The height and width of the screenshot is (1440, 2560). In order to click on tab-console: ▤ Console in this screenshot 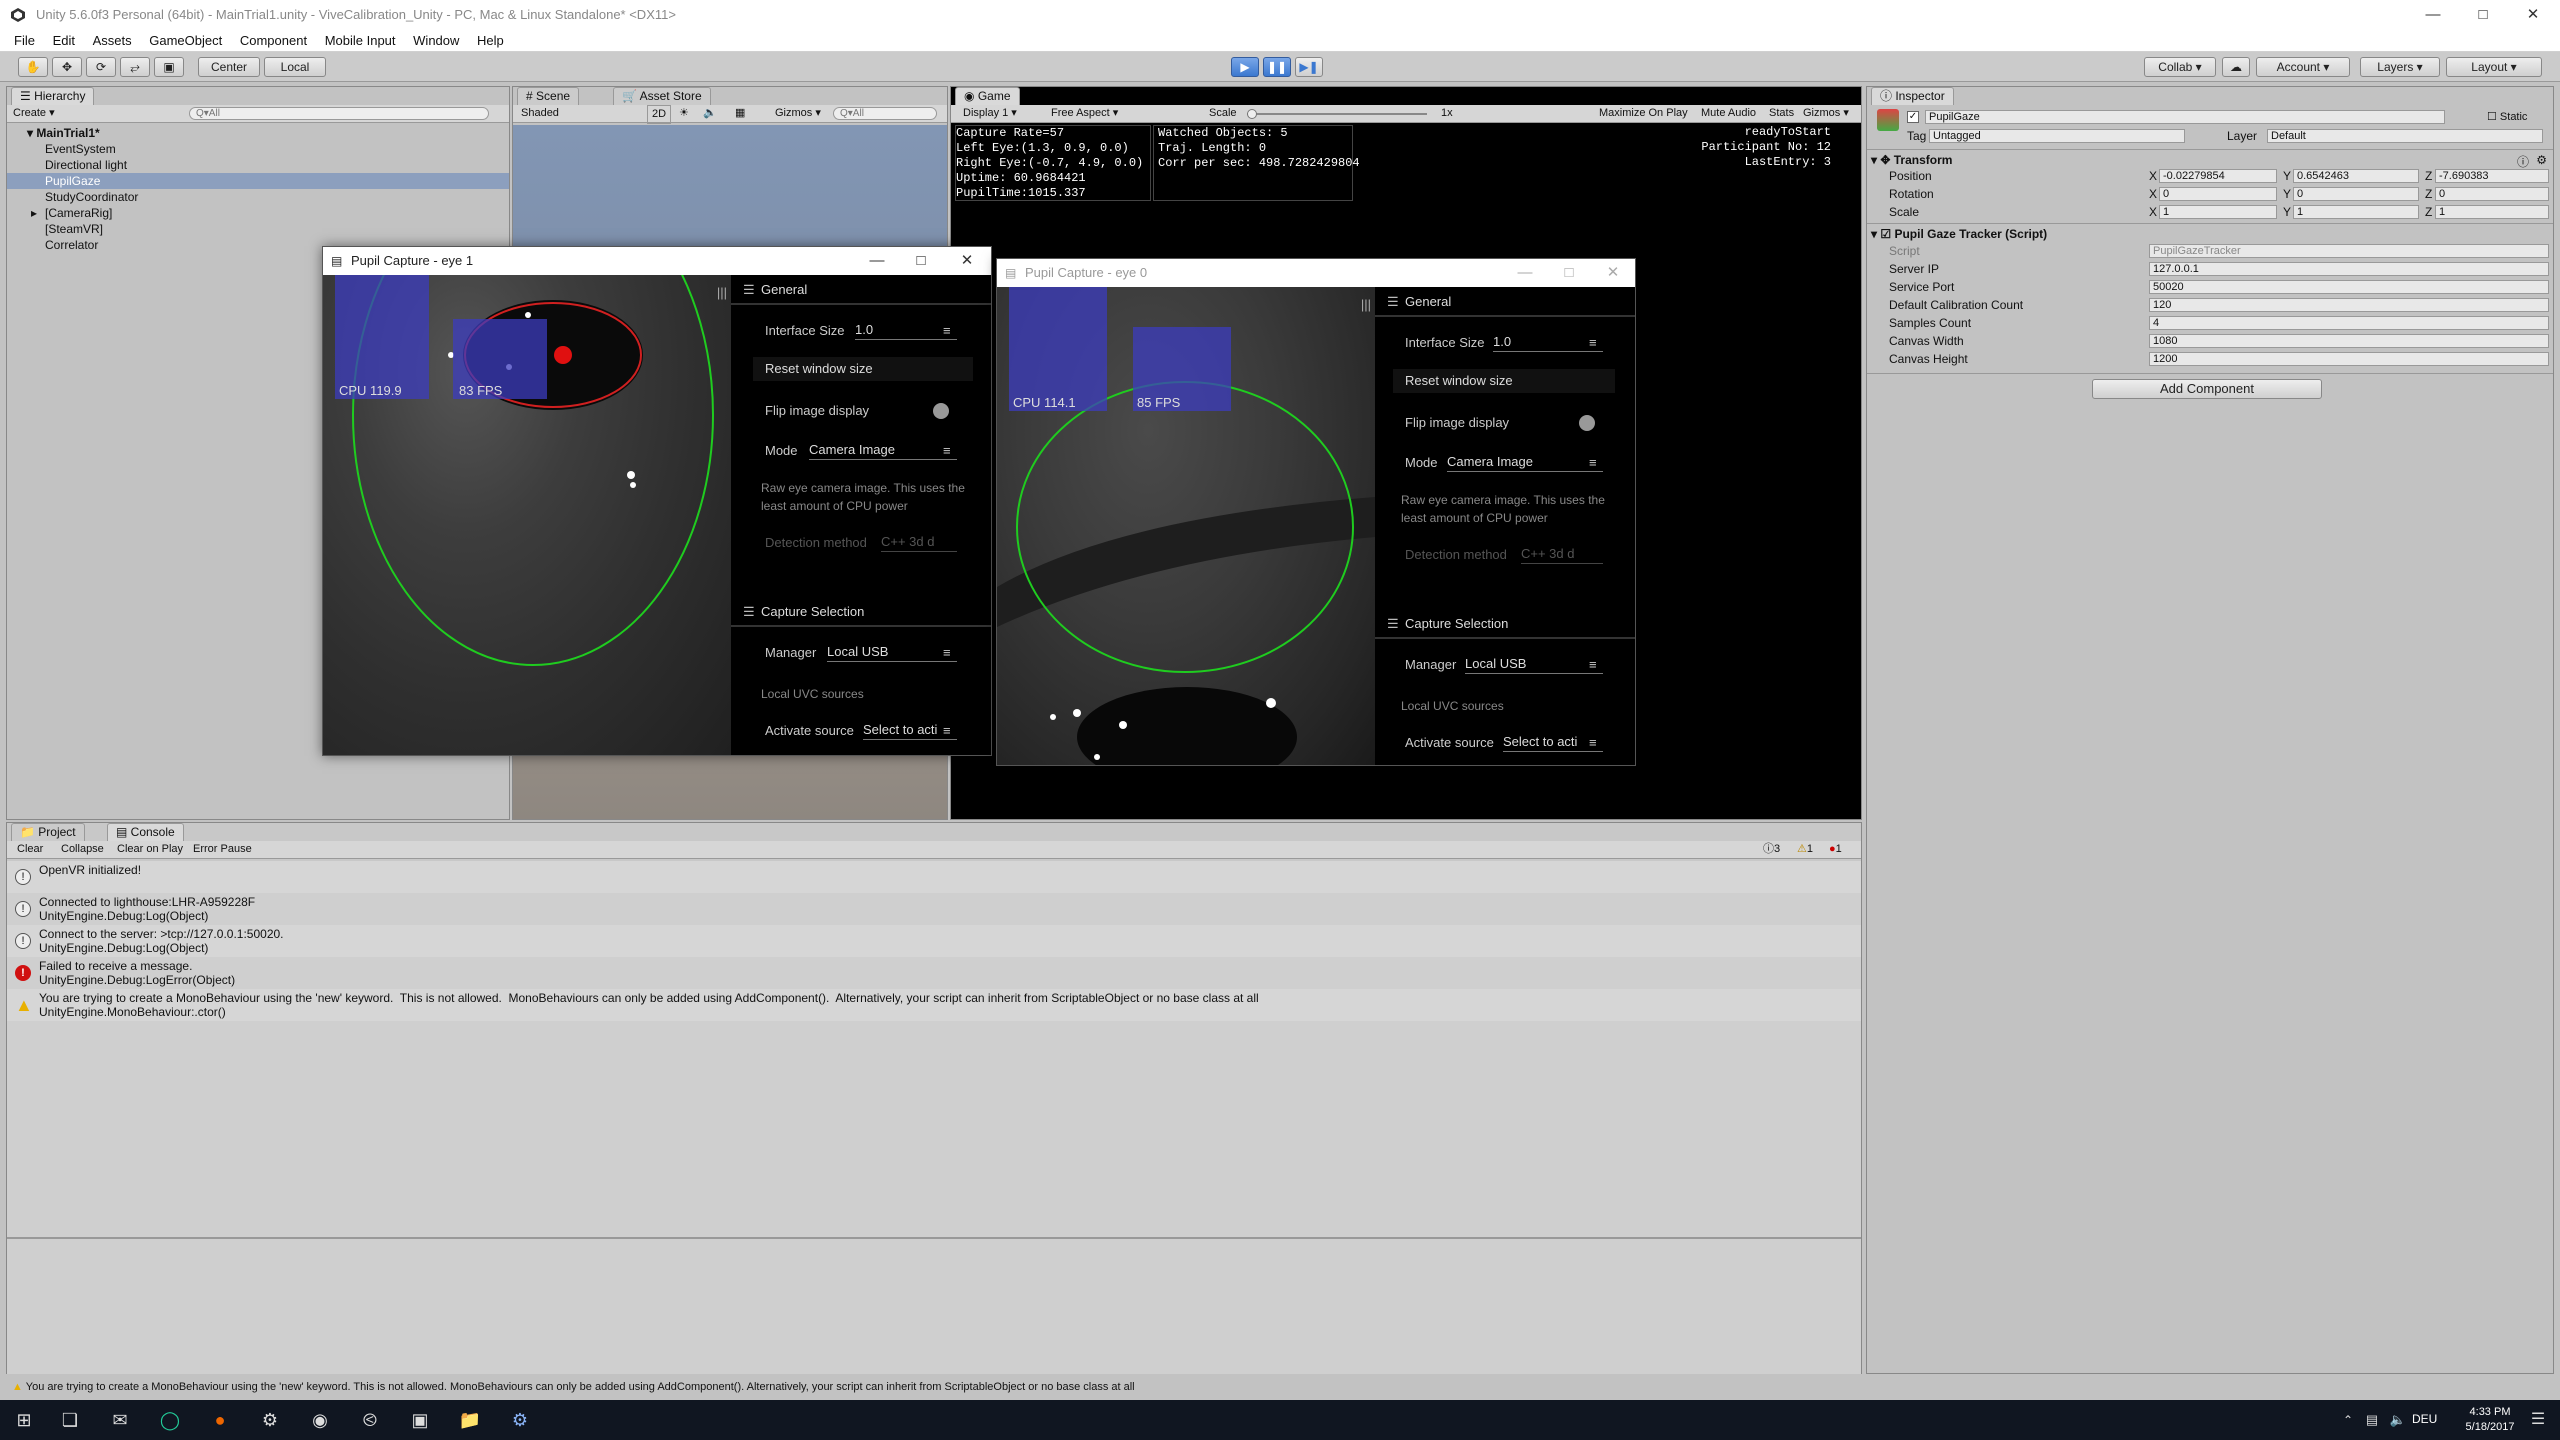, I will do `click(145, 832)`.